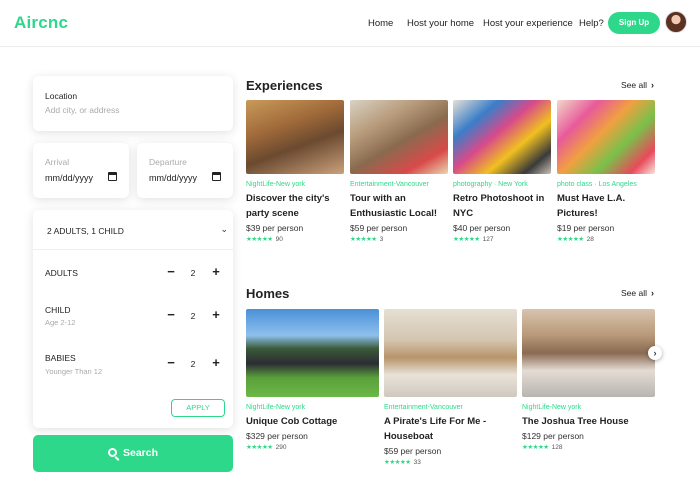  What do you see at coordinates (268, 293) in the screenshot?
I see `homes-title: Homes` at bounding box center [268, 293].